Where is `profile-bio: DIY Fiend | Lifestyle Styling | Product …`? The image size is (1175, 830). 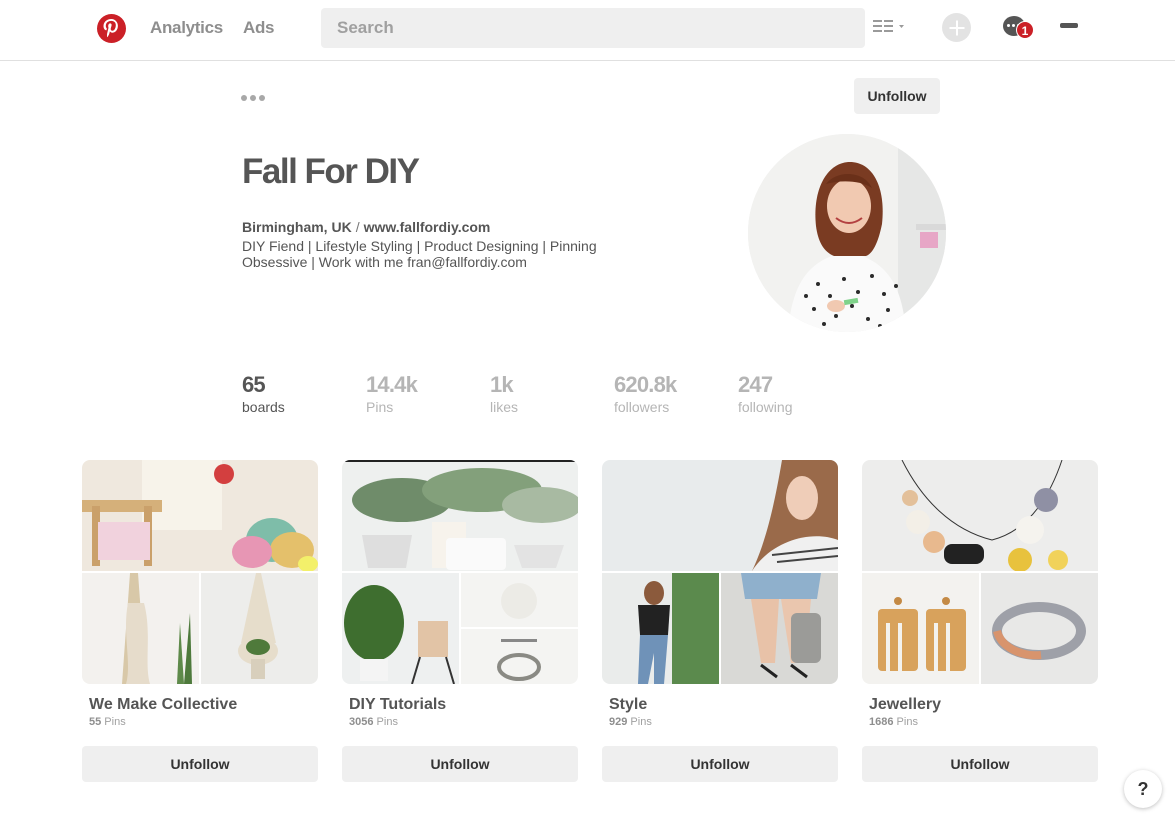
profile-bio: DIY Fiend | Lifestyle Styling | Product … is located at coordinates (419, 254).